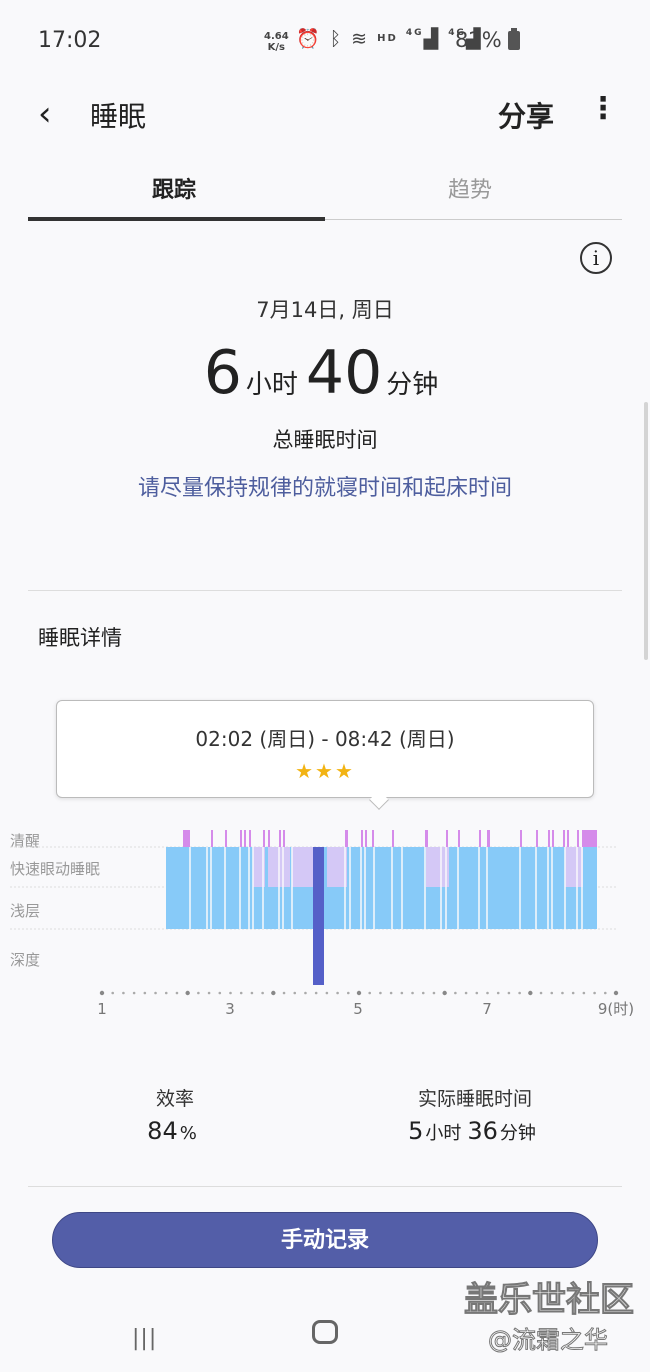 Image resolution: width=650 pixels, height=1372 pixels. I want to click on tab-trends: 趋势, so click(470, 188).